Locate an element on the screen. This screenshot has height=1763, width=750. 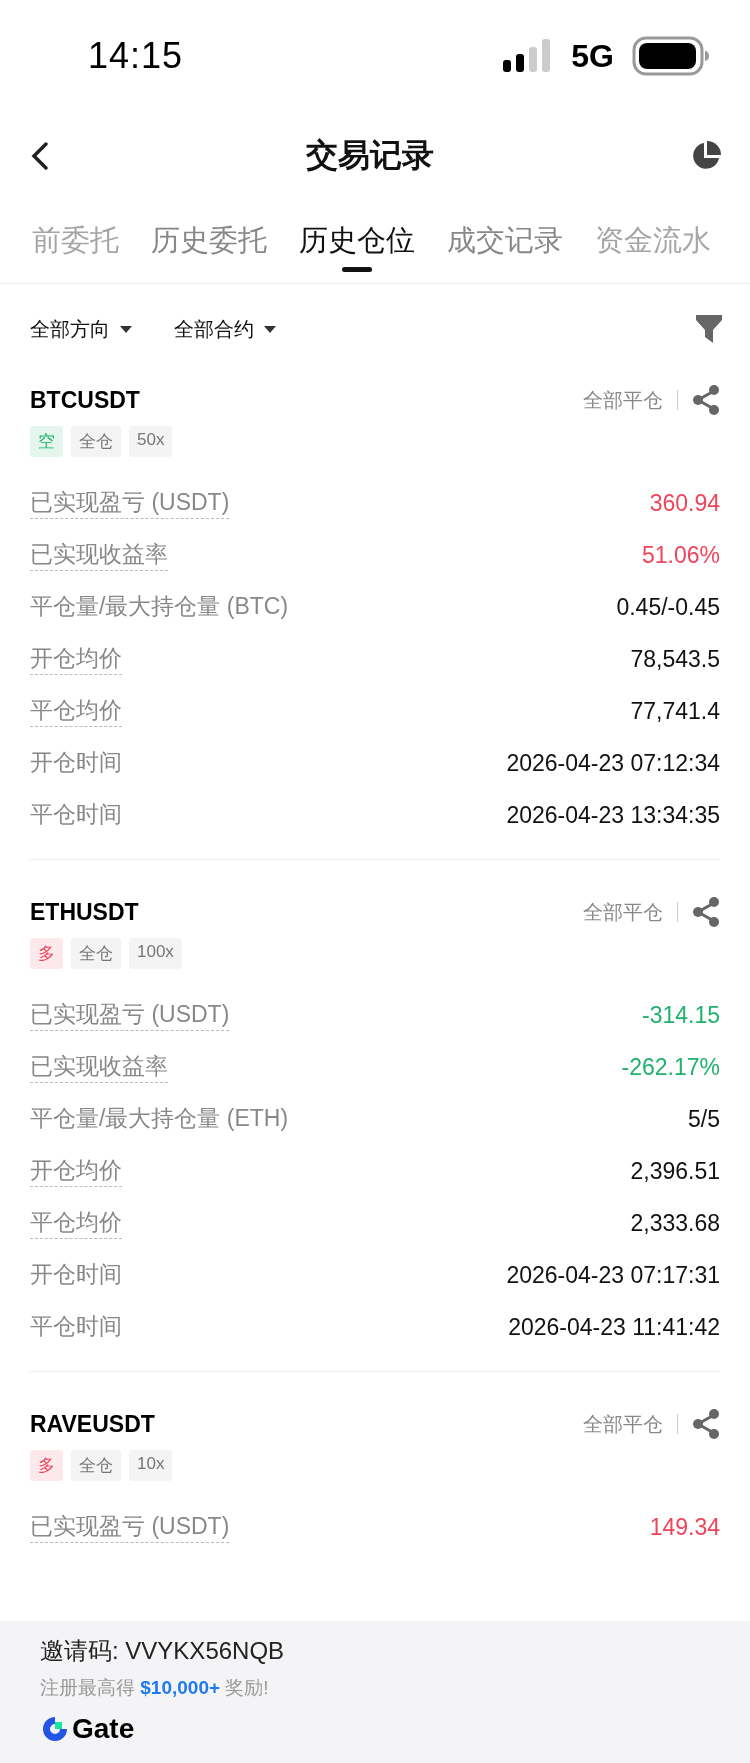
position-tag: 10x is located at coordinates (151, 1465).